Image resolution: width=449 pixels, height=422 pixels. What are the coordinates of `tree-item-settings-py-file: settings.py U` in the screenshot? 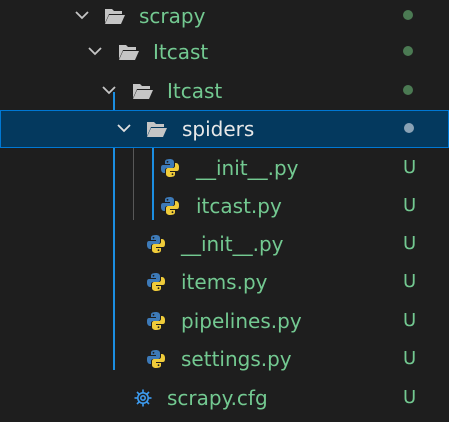 It's located at (224, 359).